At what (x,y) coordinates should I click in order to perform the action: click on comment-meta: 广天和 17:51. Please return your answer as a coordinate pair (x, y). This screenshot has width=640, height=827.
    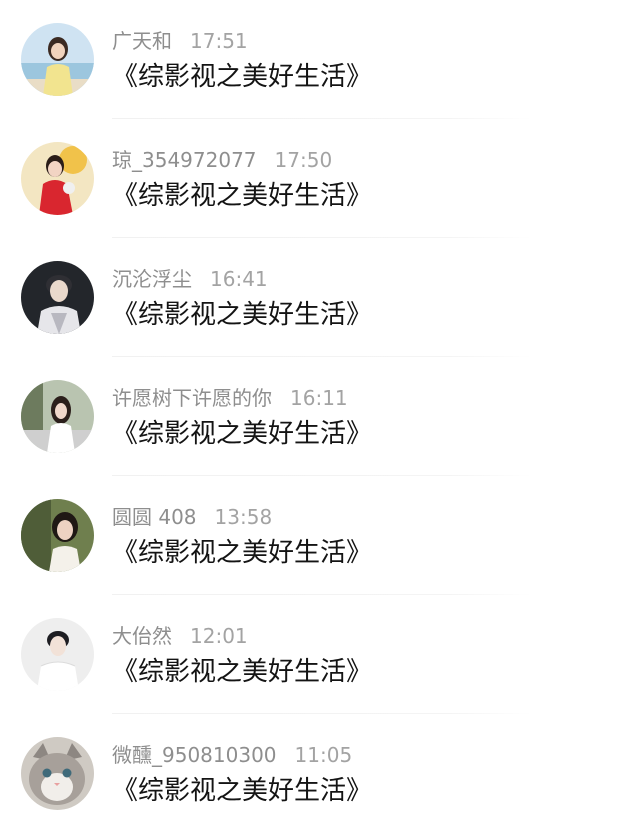
    Looking at the image, I should click on (180, 41).